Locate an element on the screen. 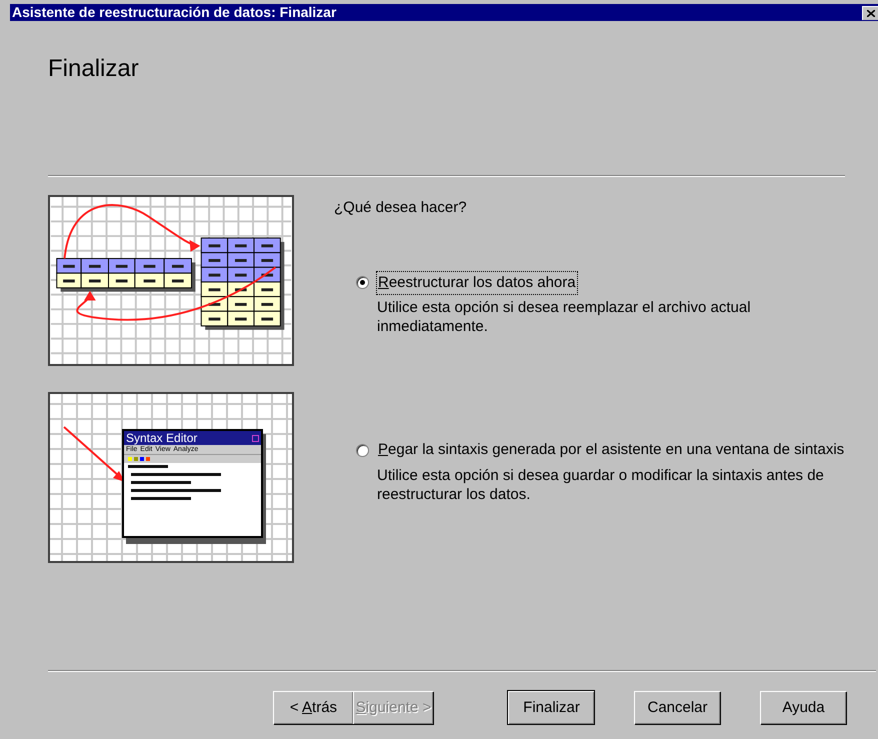 Image resolution: width=878 pixels, height=739 pixels. close-button is located at coordinates (870, 13).